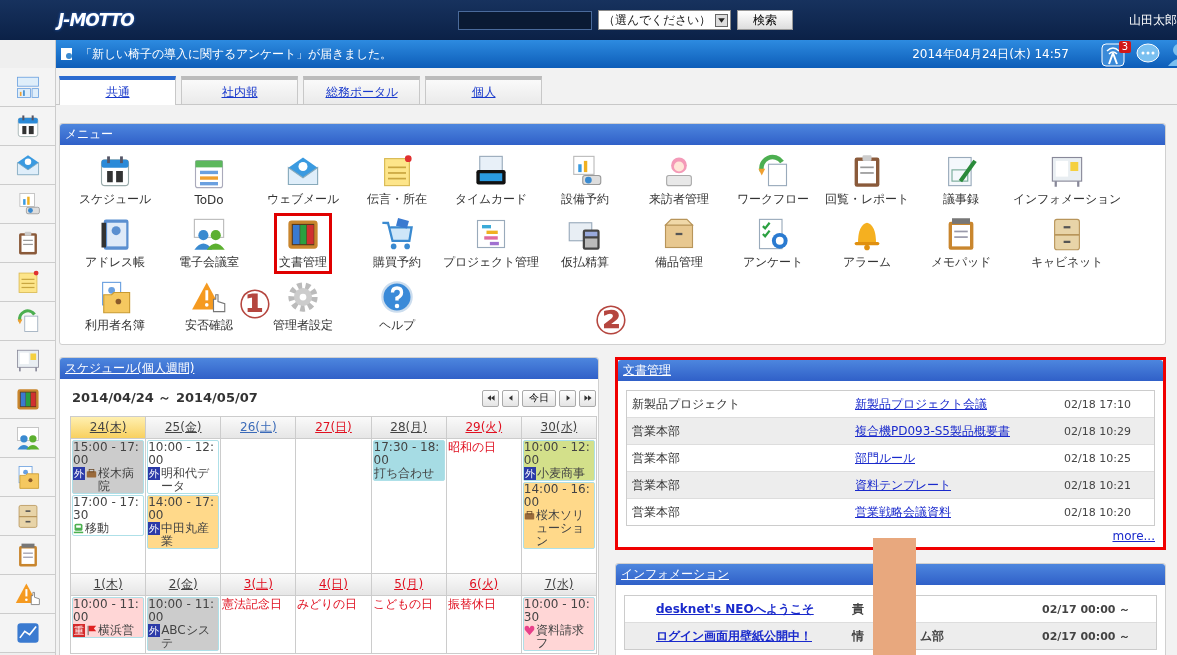 The height and width of the screenshot is (655, 1177). I want to click on menu-item: 電子会議室, so click(209, 243).